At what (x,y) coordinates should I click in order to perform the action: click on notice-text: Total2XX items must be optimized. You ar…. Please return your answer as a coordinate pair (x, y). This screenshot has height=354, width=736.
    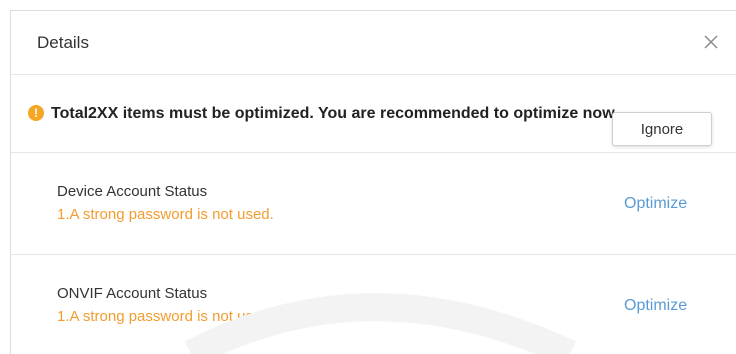
    Looking at the image, I should click on (335, 113).